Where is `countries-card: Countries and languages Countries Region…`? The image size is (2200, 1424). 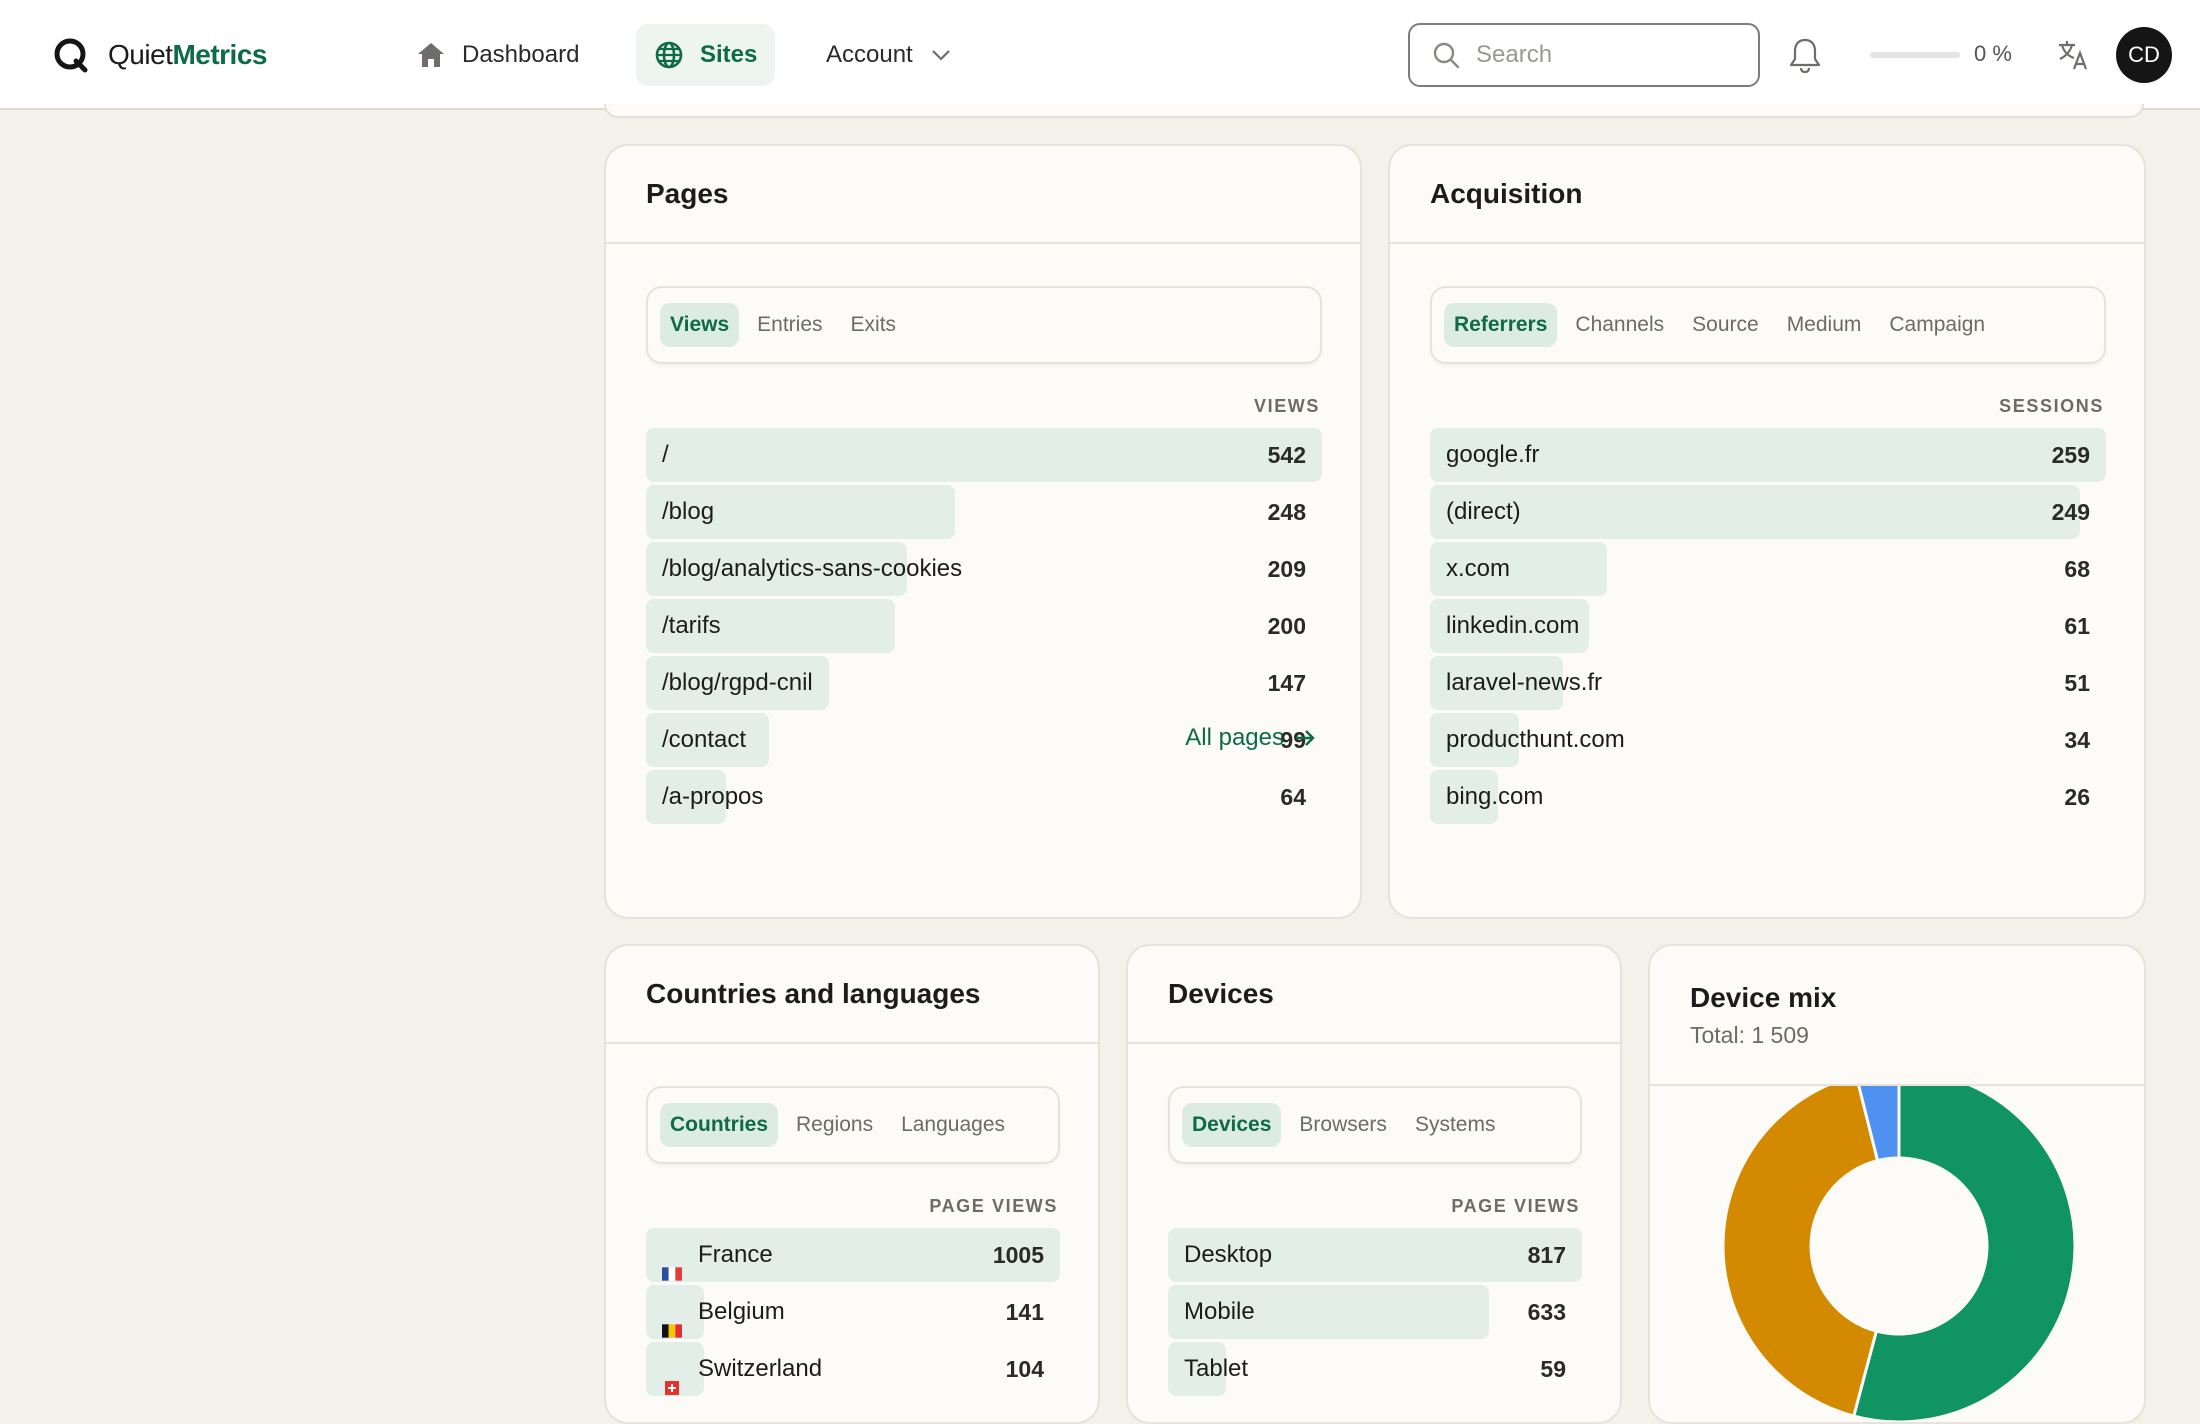
countries-card: Countries and languages Countries Region… is located at coordinates (852, 1184).